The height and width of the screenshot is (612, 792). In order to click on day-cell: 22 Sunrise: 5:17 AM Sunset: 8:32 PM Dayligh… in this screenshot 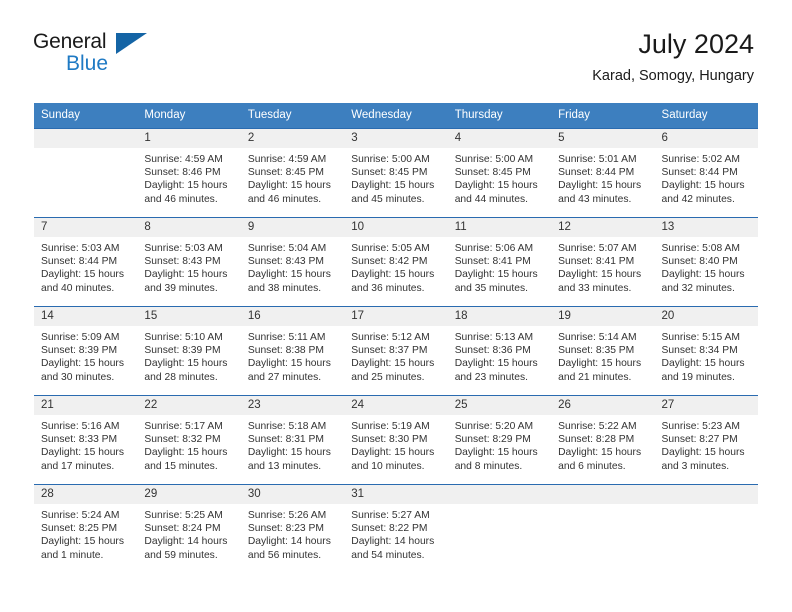, I will do `click(189, 440)`.